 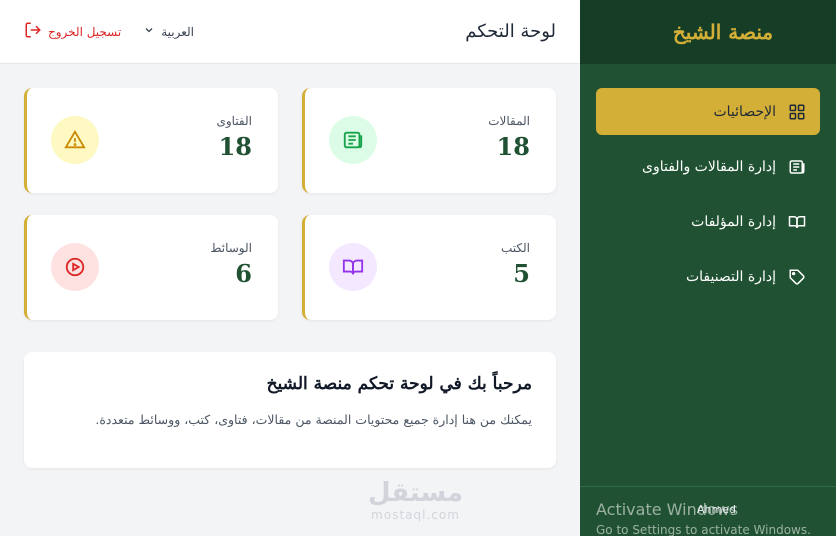 I want to click on sidebar-item-label: إدارة المؤلفات, so click(x=733, y=221).